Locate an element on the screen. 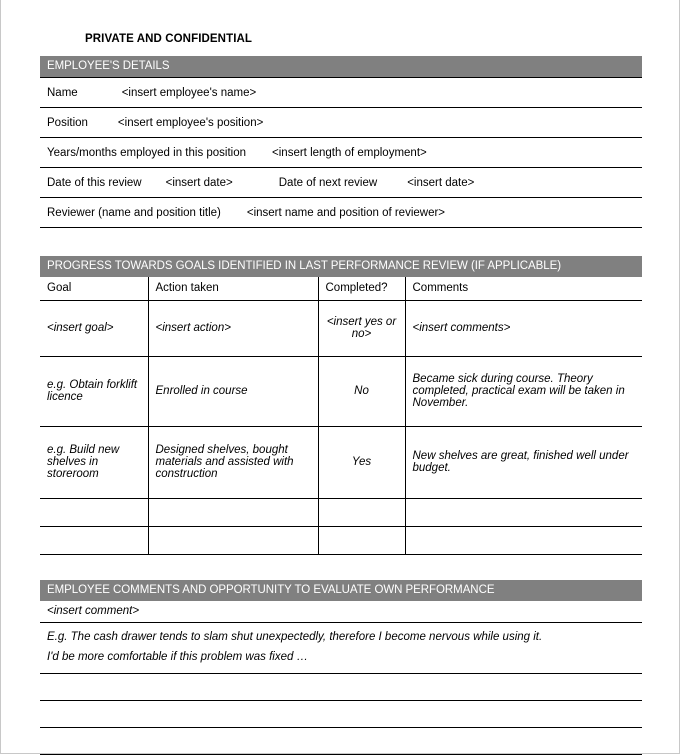 The image size is (680, 755). detail-value-name: <insert employee's name> is located at coordinates (189, 93).